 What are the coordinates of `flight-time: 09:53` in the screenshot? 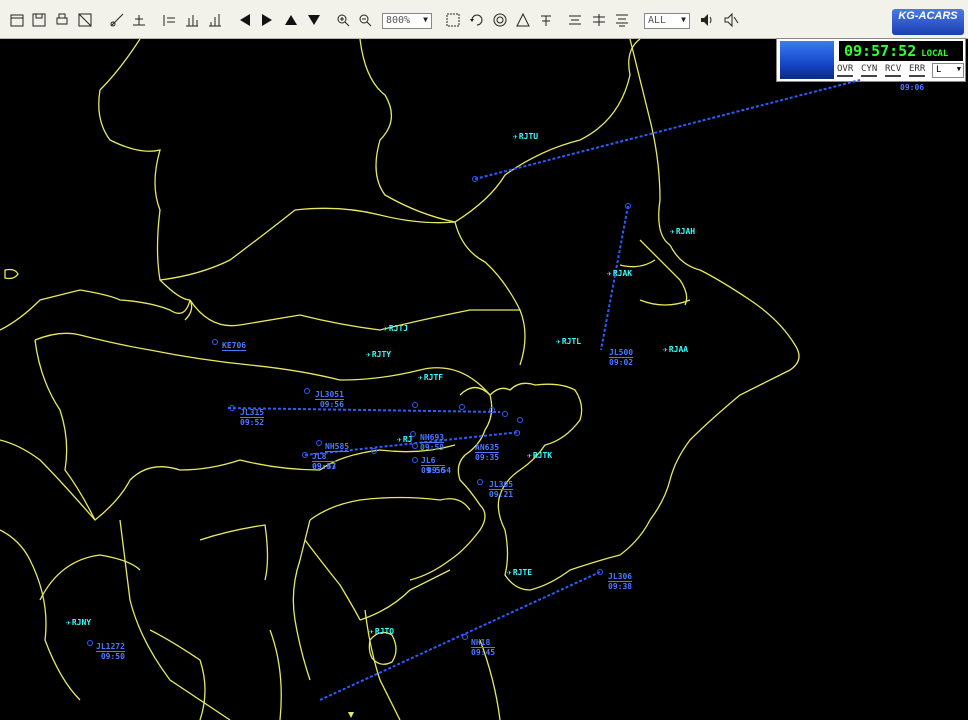 It's located at (324, 466).